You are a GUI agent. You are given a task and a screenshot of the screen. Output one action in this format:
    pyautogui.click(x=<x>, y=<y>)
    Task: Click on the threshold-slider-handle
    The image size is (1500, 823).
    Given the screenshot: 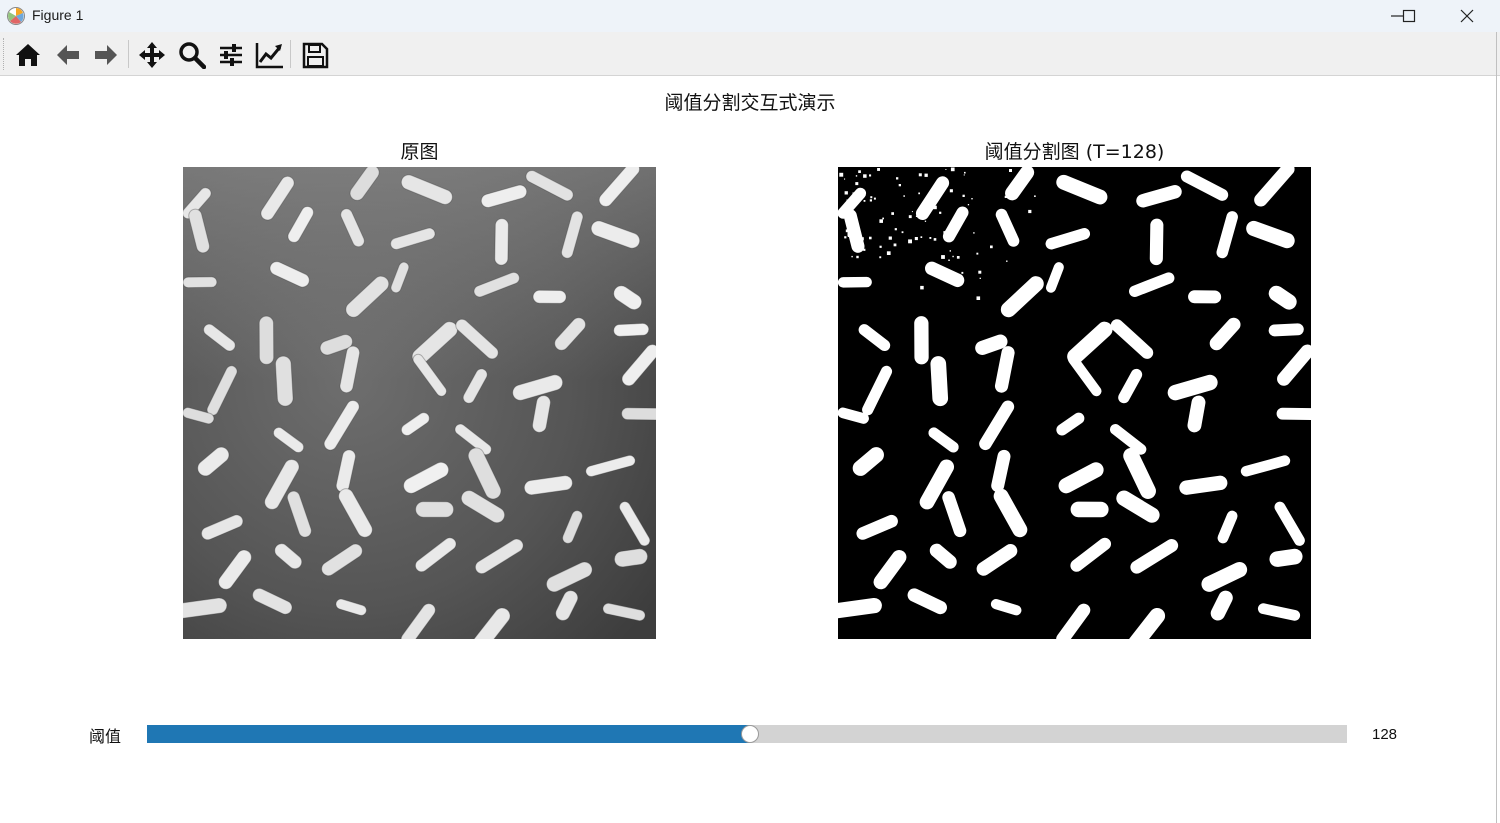 What is the action you would take?
    pyautogui.click(x=750, y=734)
    